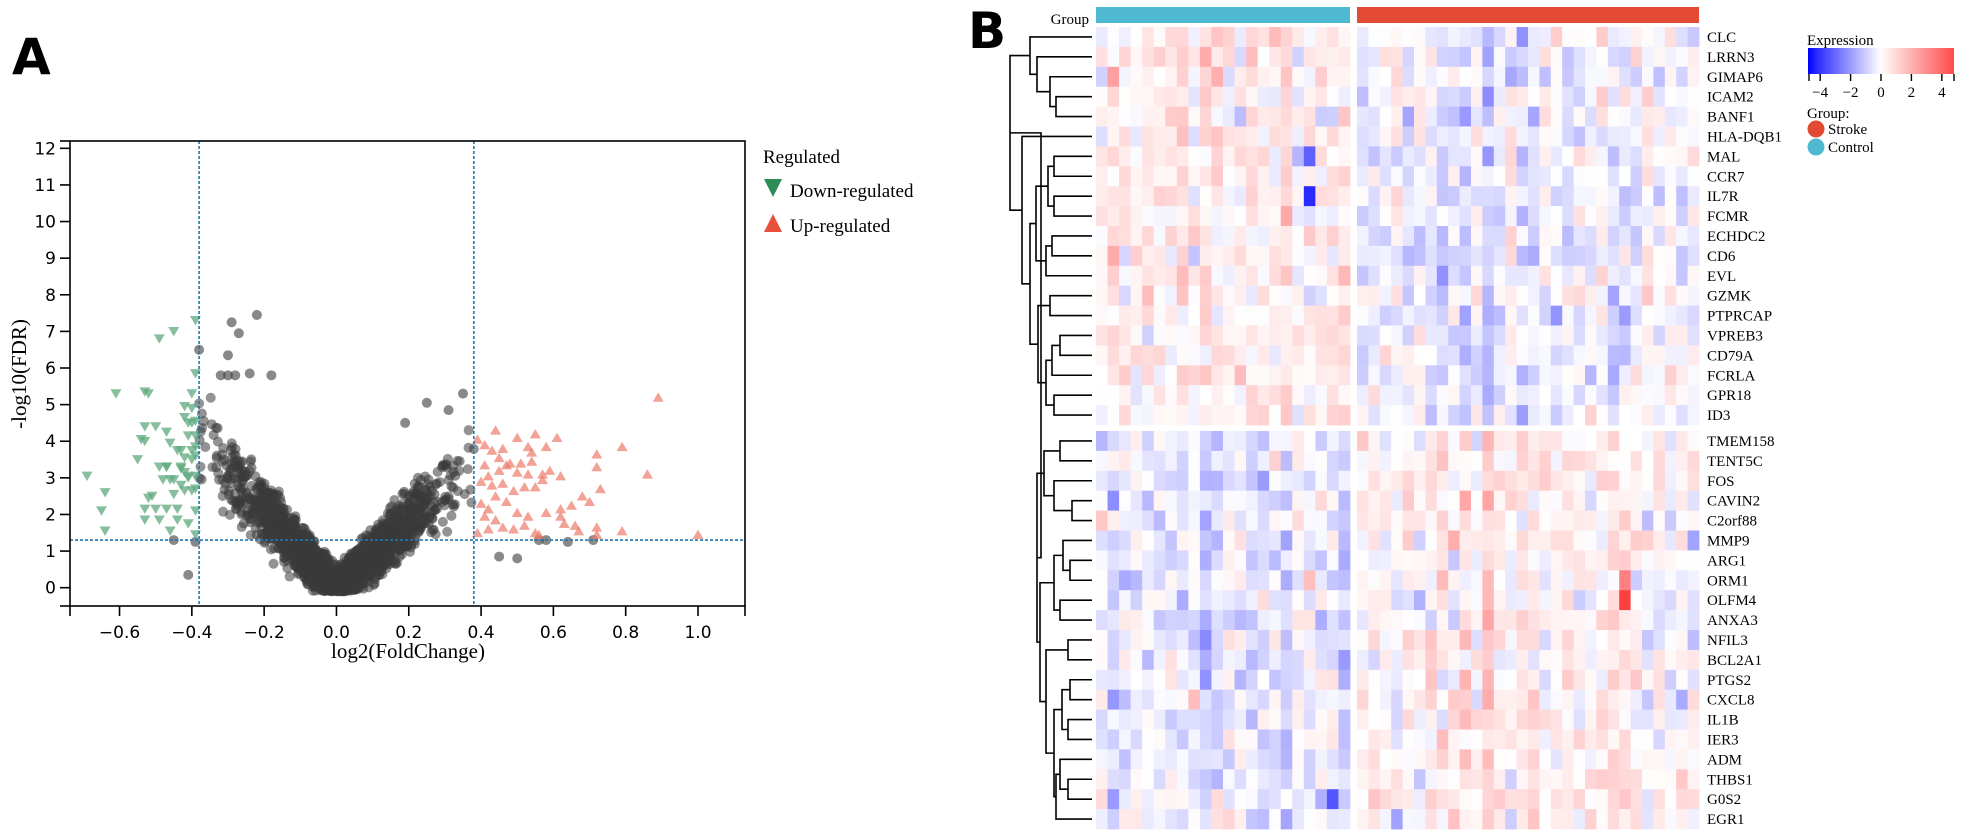 The width and height of the screenshot is (1965, 839). I want to click on down-regulated-point, so click(167, 467).